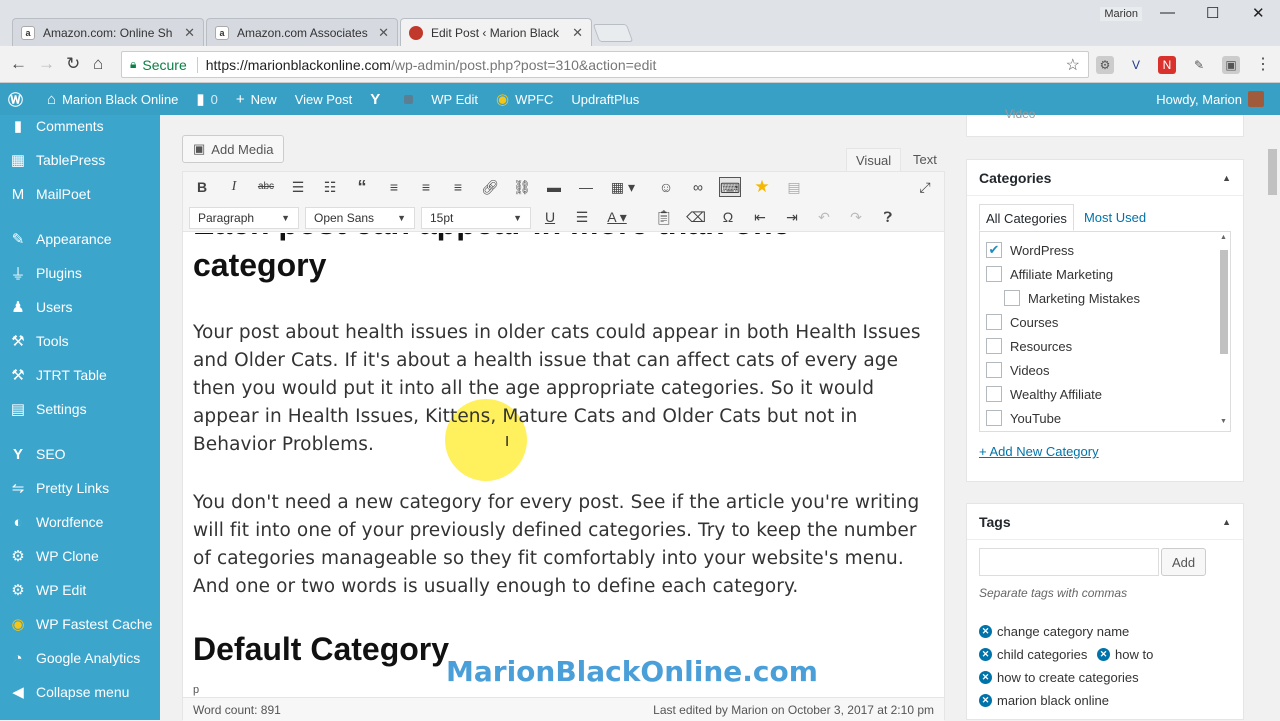  Describe the element at coordinates (730, 187) in the screenshot. I see `toolbar-toggle-icon: ⌨` at that location.